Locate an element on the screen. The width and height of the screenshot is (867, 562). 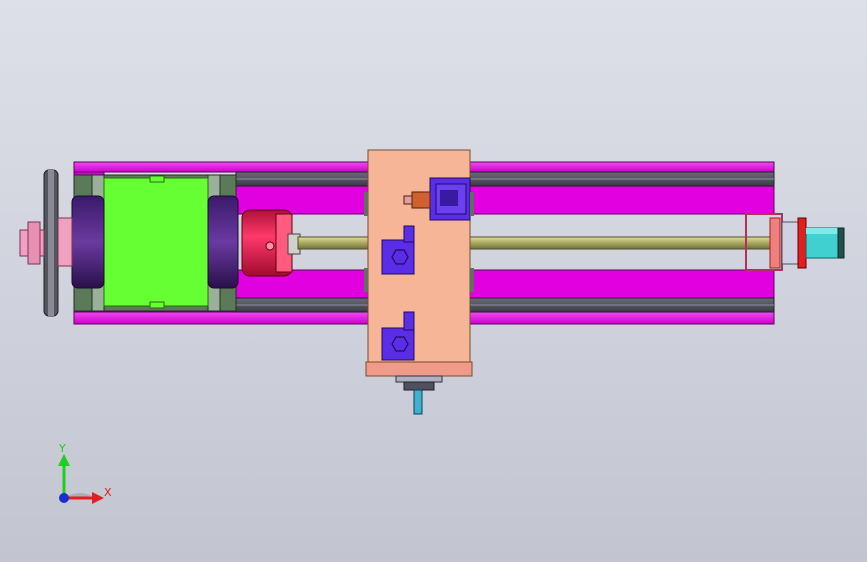
drive-pulley is located at coordinates (46, 243).